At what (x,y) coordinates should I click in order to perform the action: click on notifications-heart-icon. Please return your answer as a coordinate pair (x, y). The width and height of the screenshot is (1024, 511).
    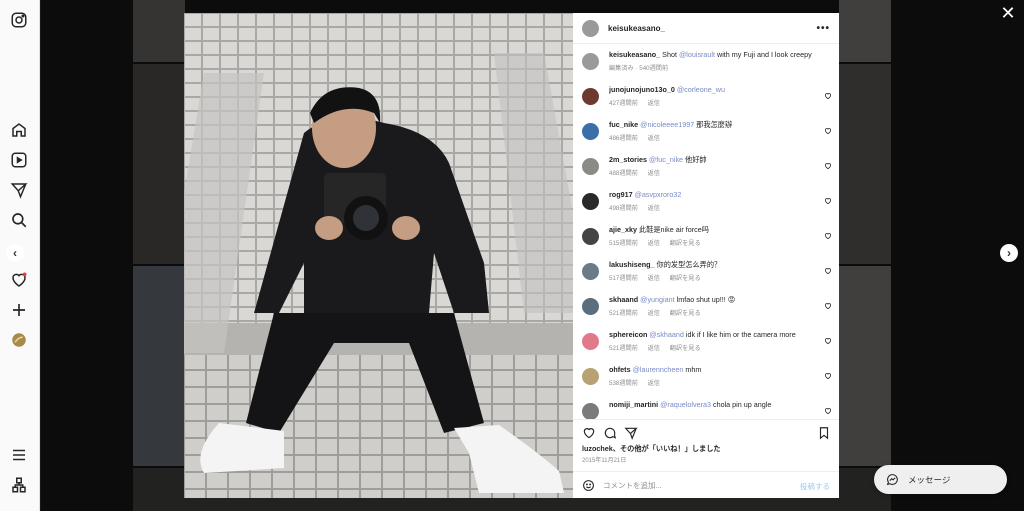
    Looking at the image, I should click on (19, 280).